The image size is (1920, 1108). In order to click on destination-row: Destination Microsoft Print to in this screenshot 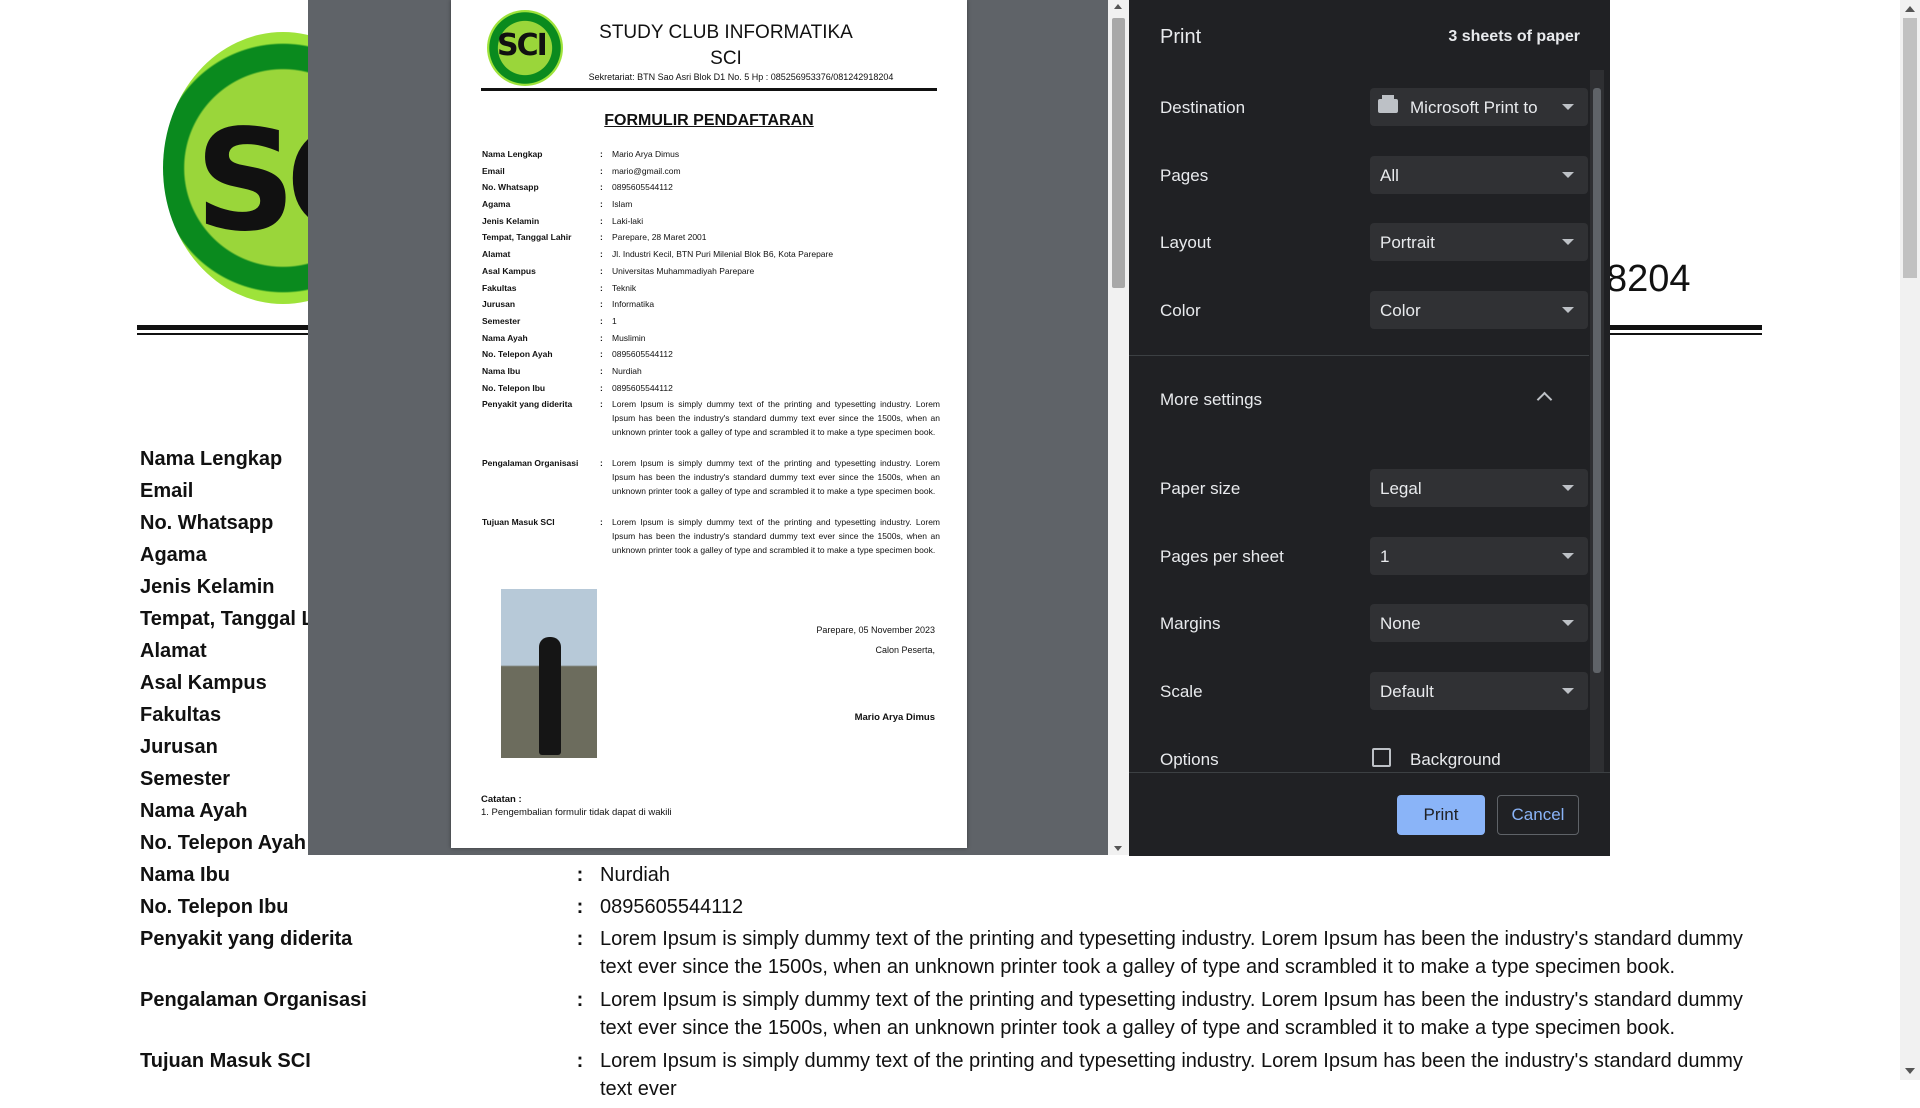, I will do `click(1374, 108)`.